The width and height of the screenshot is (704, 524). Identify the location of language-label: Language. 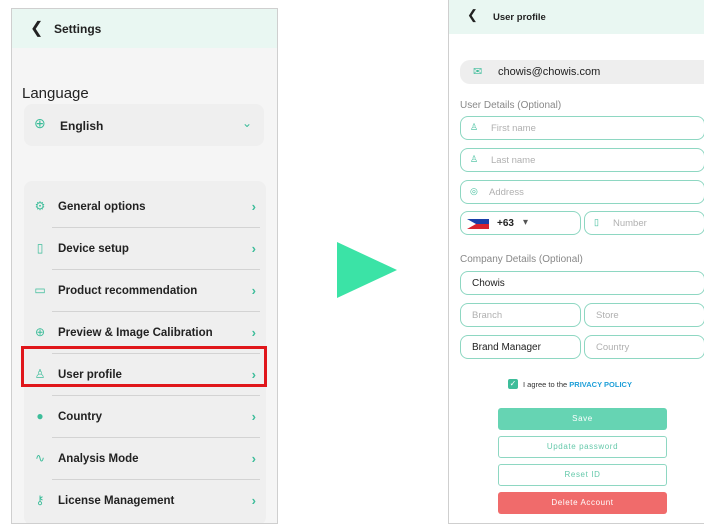
(55, 93).